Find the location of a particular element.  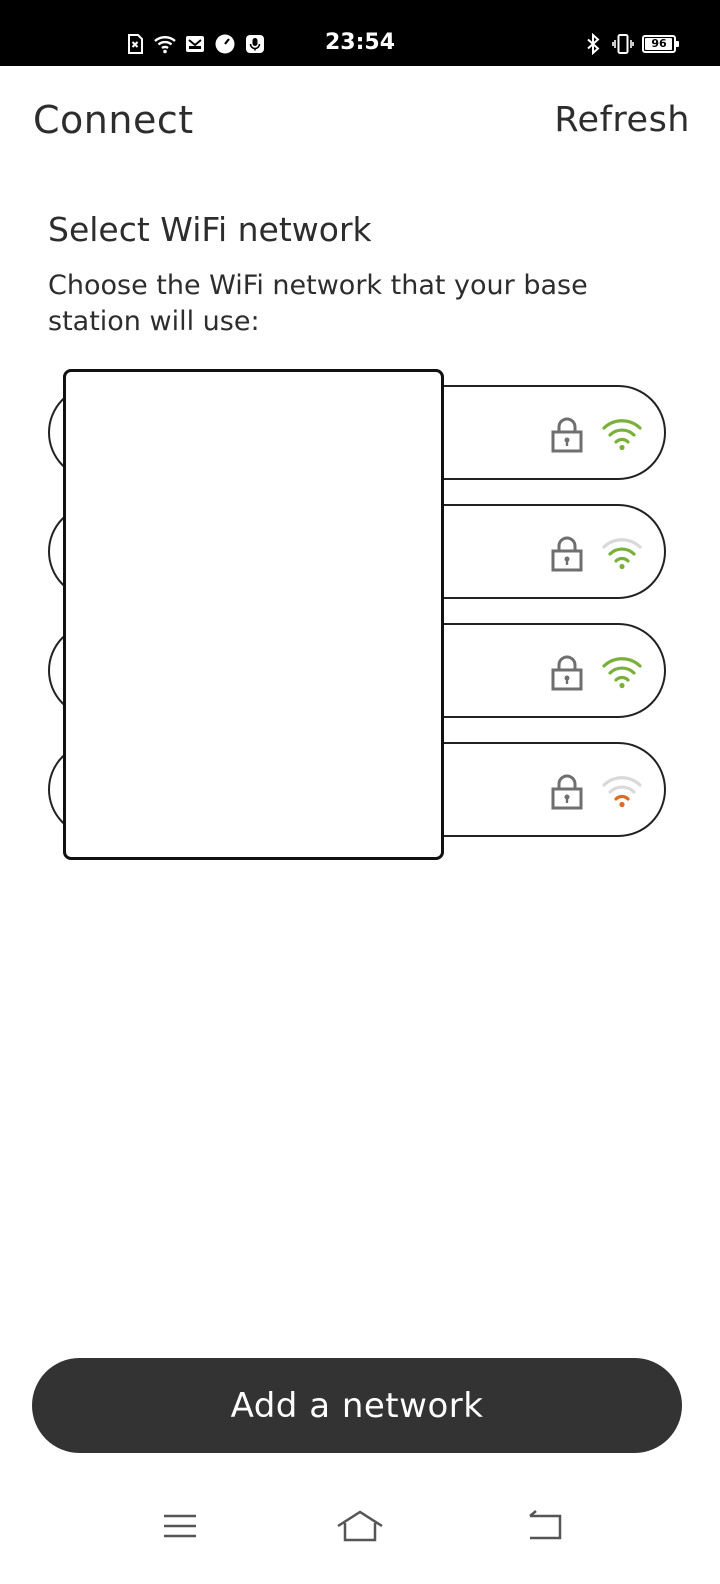

section-title: Select WiFi network is located at coordinates (210, 229).